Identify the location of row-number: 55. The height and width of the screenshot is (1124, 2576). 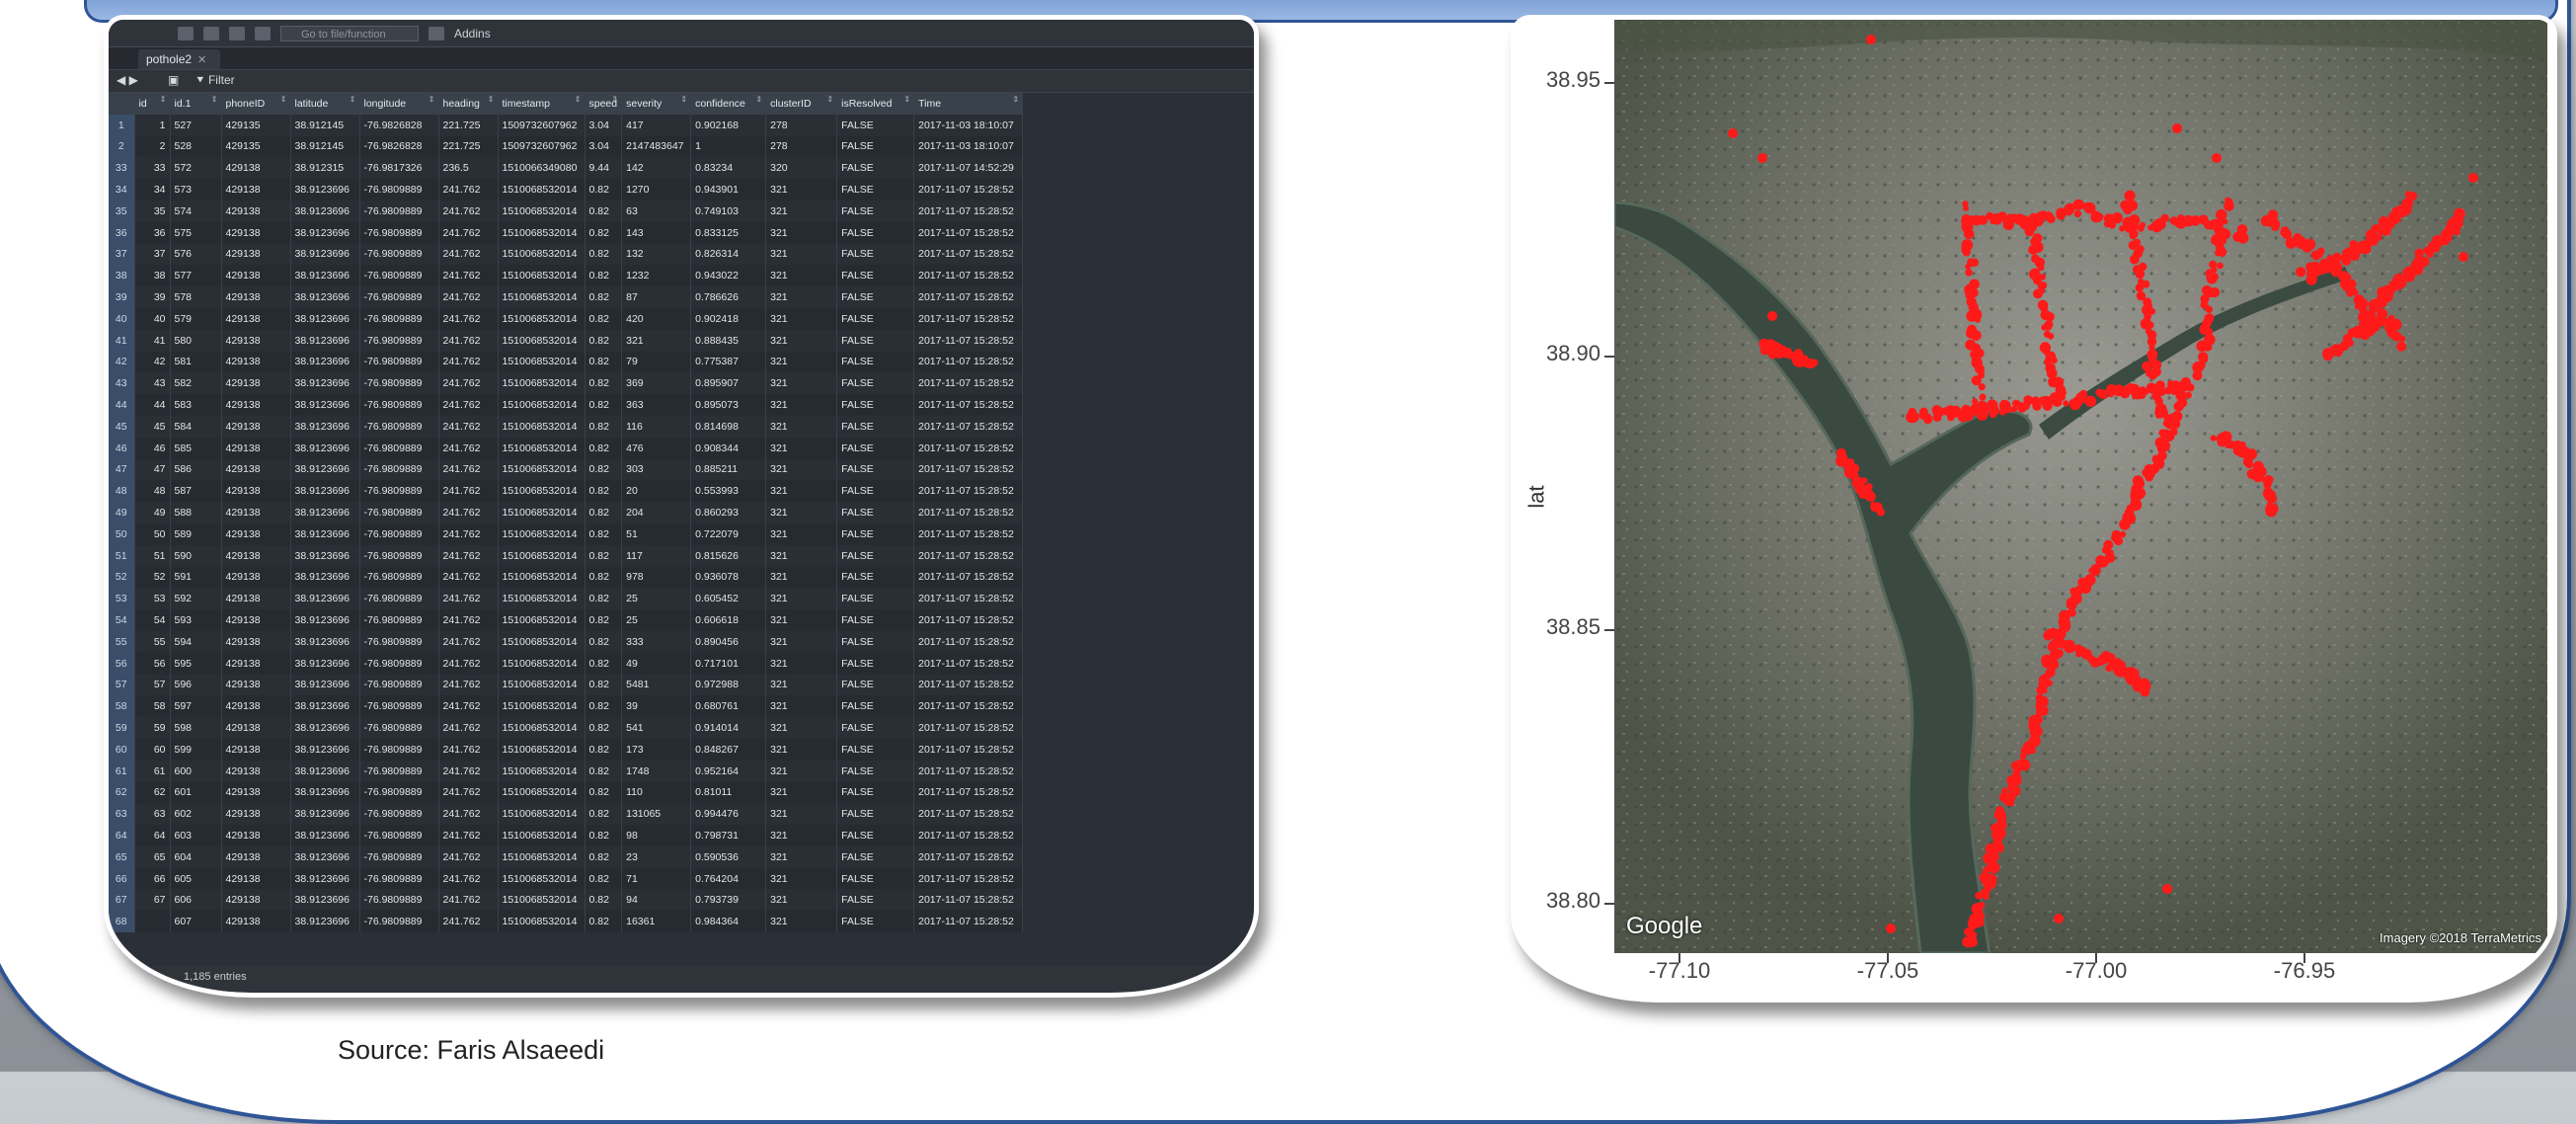
(122, 641).